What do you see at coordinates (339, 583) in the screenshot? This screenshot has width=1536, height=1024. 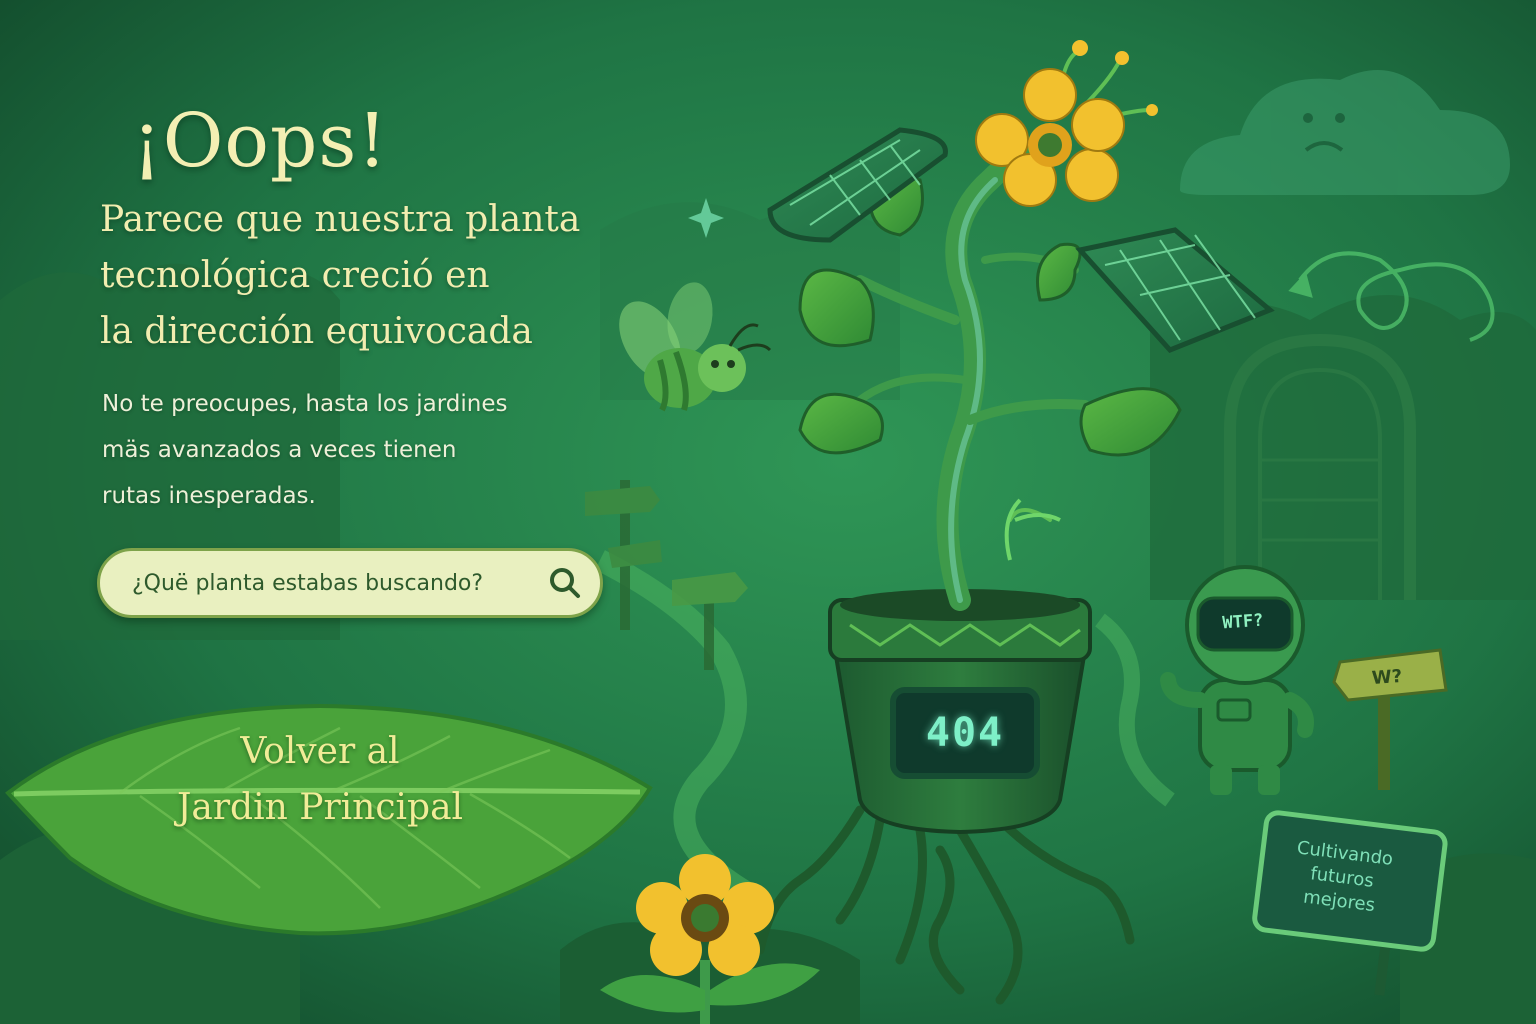 I see `search-input` at bounding box center [339, 583].